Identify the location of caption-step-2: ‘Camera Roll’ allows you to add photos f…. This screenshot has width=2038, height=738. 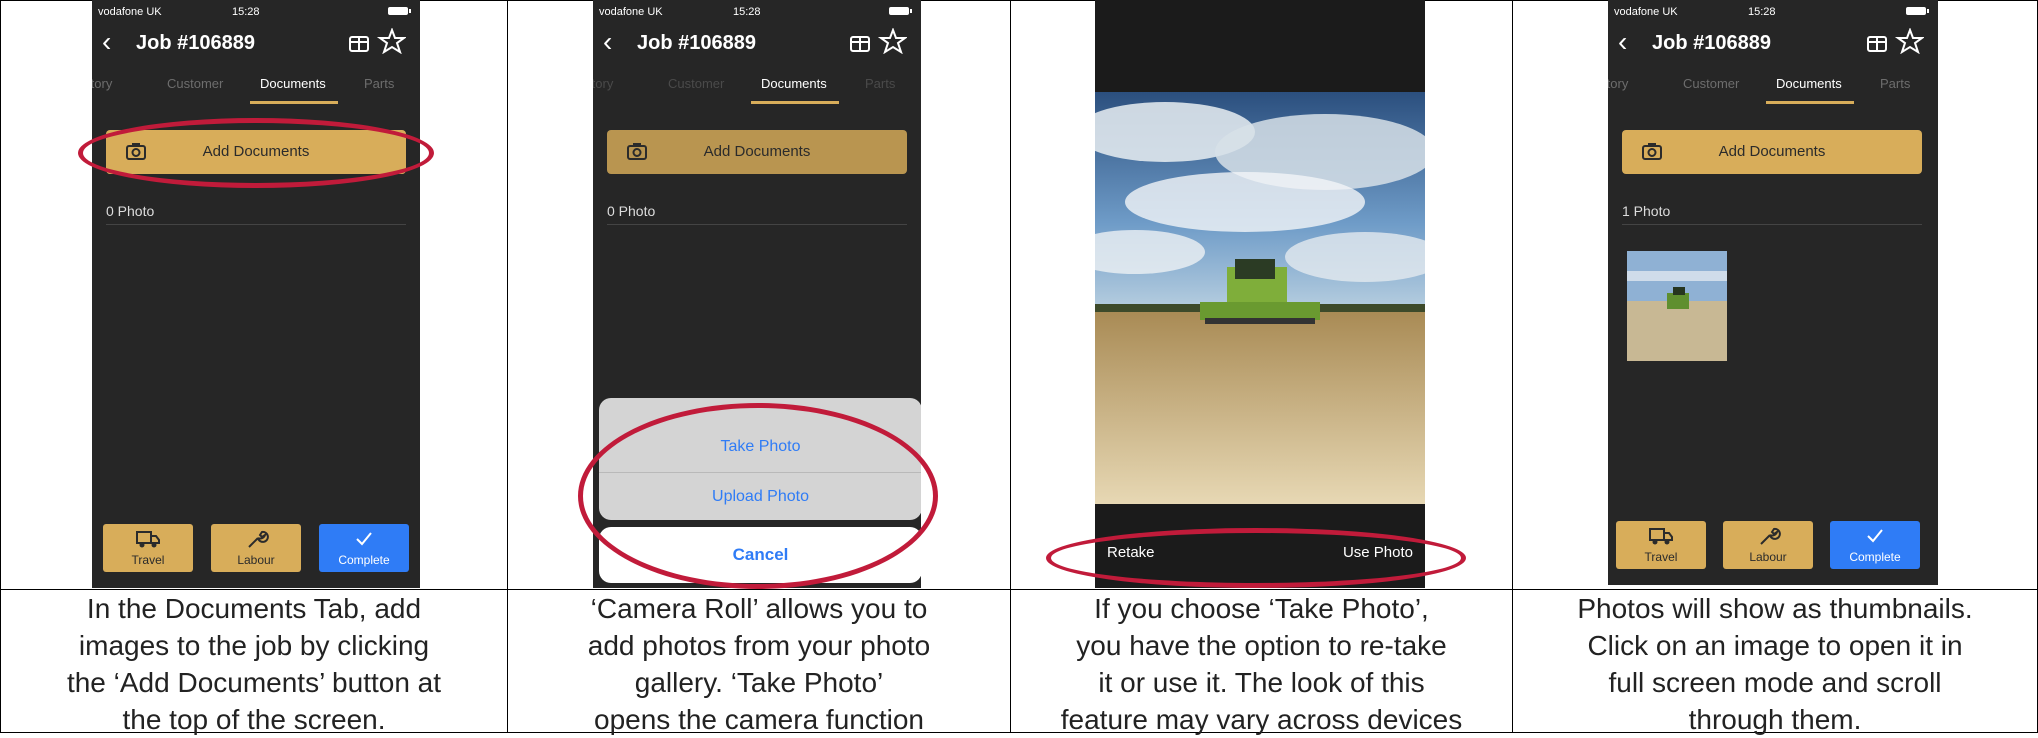
(759, 662).